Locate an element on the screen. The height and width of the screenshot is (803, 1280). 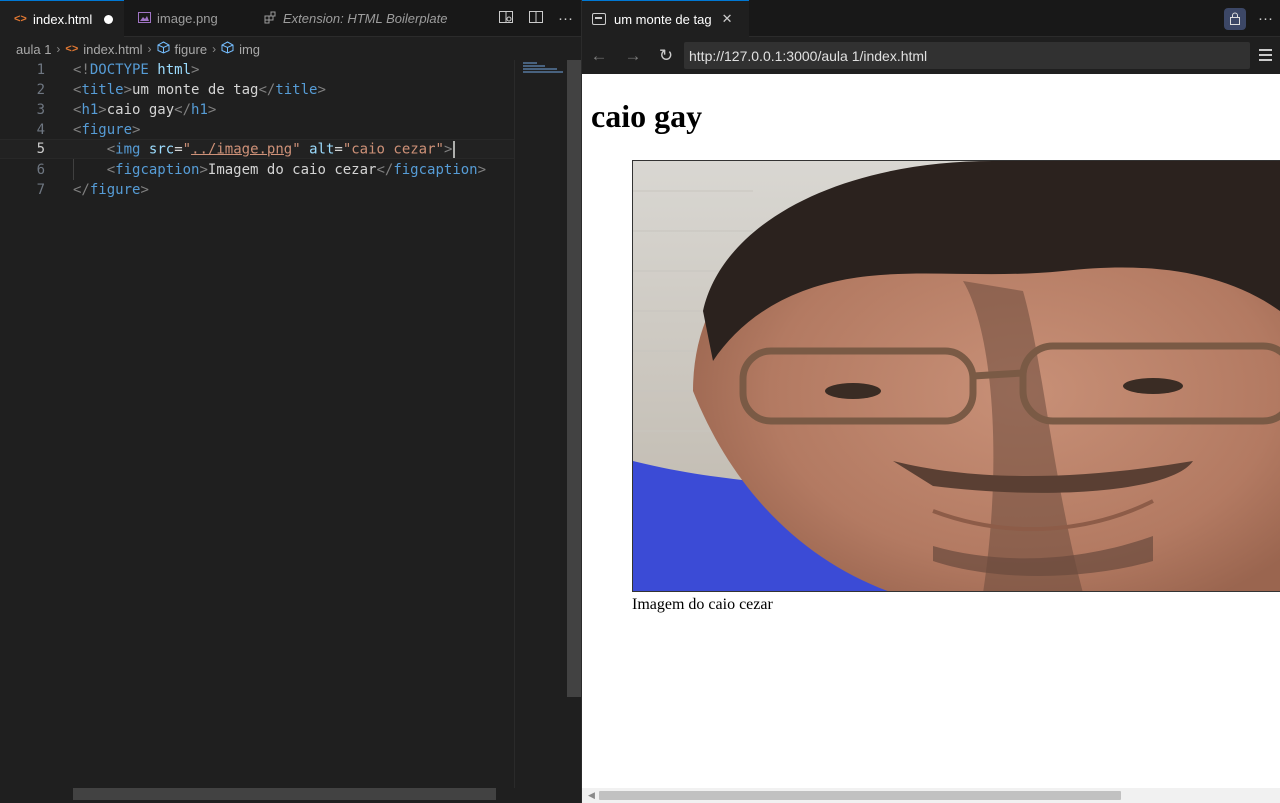
breadcrumb: aula 1 › <> index.html › figure › img is located at coordinates (290, 49).